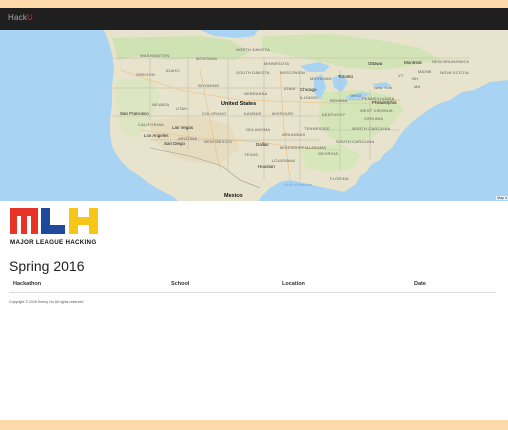 The height and width of the screenshot is (430, 508). Describe the element at coordinates (218, 141) in the screenshot. I see `label-new-mexico: NEW MEXICO` at that location.